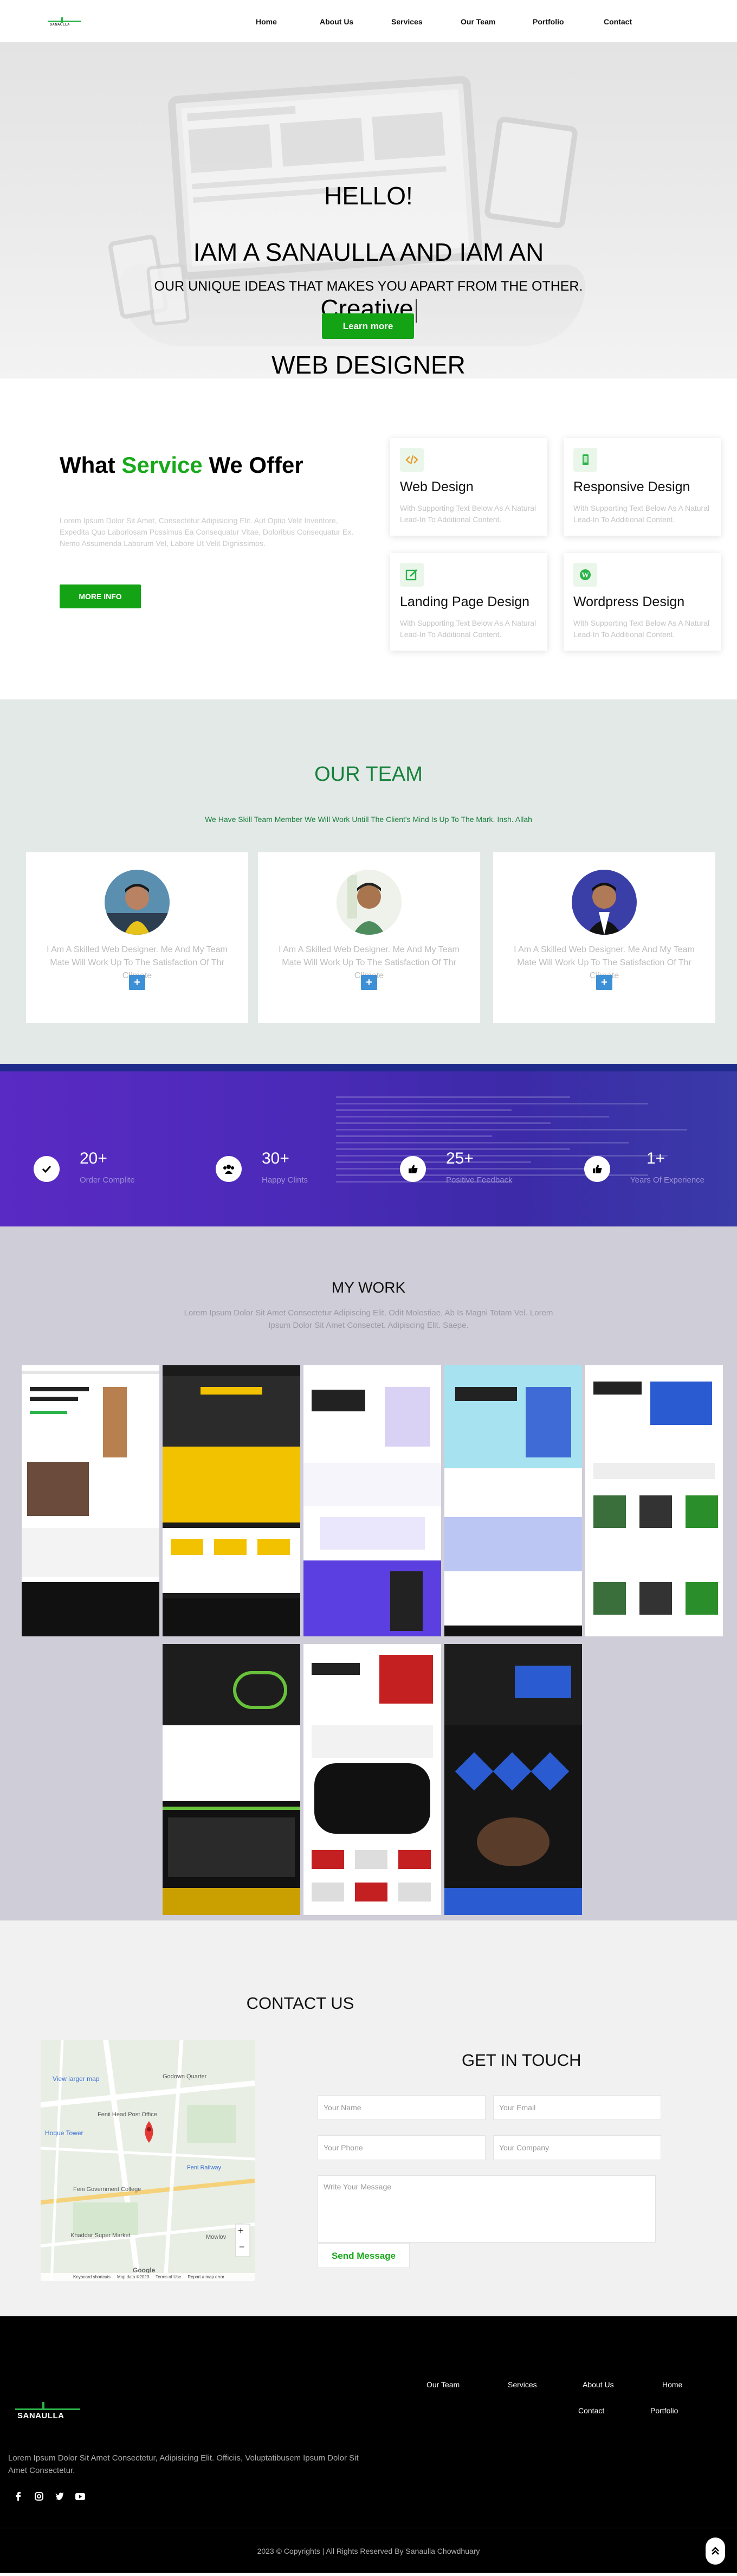  What do you see at coordinates (672, 2385) in the screenshot?
I see `footer-link-home: Home` at bounding box center [672, 2385].